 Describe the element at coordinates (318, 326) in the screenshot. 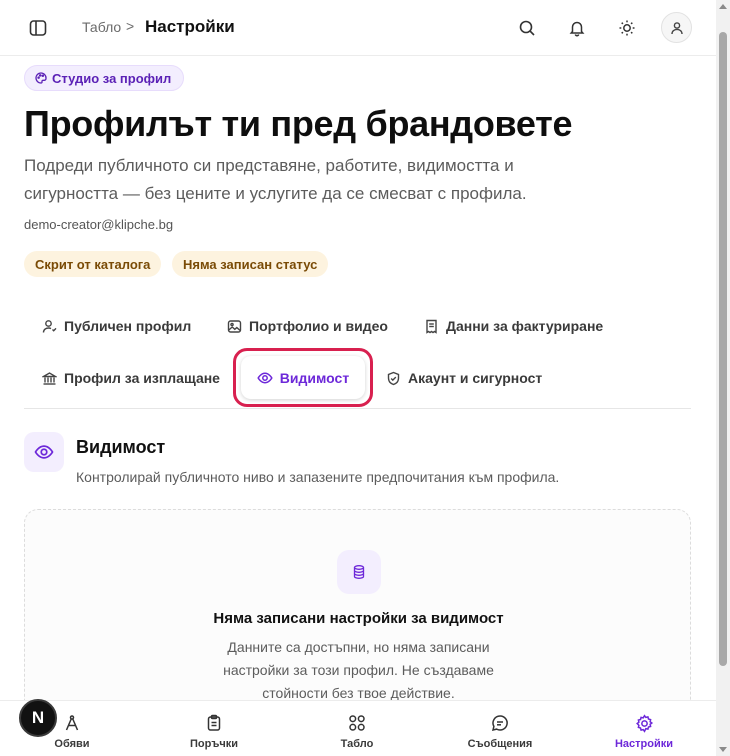

I see `tab-label: Портфолио и видео` at that location.